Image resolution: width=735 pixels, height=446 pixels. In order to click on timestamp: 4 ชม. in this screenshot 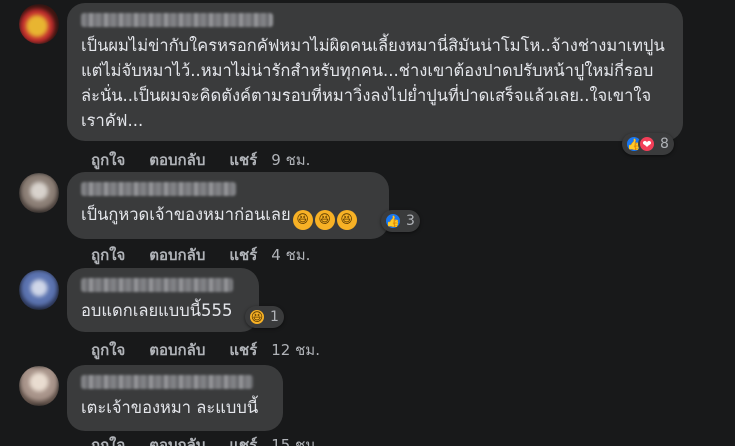, I will do `click(290, 255)`.